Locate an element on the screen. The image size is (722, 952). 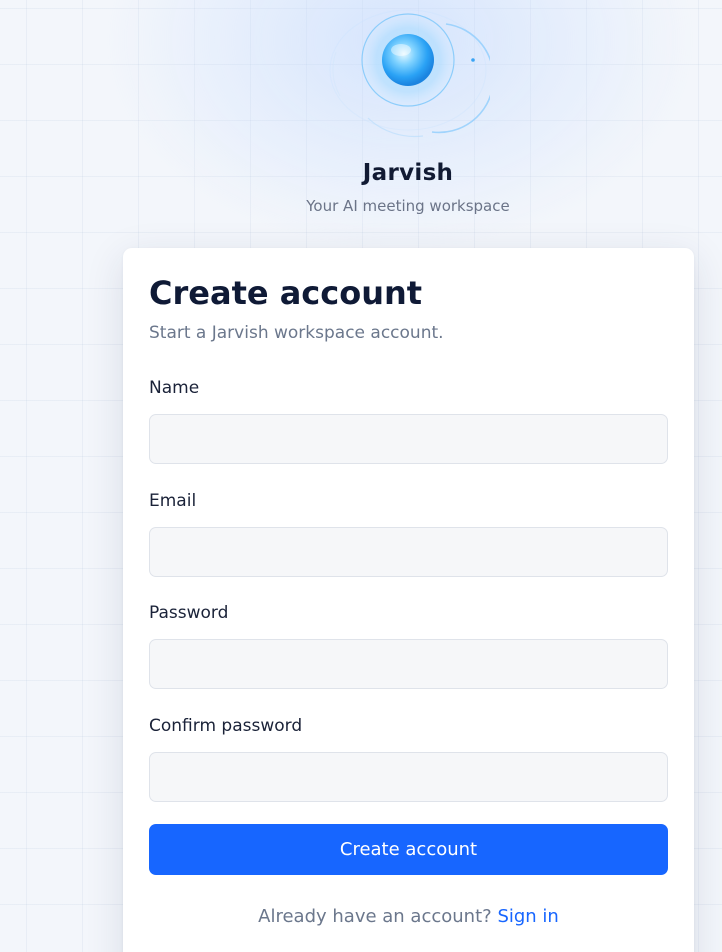
confirm-password-input is located at coordinates (408, 777).